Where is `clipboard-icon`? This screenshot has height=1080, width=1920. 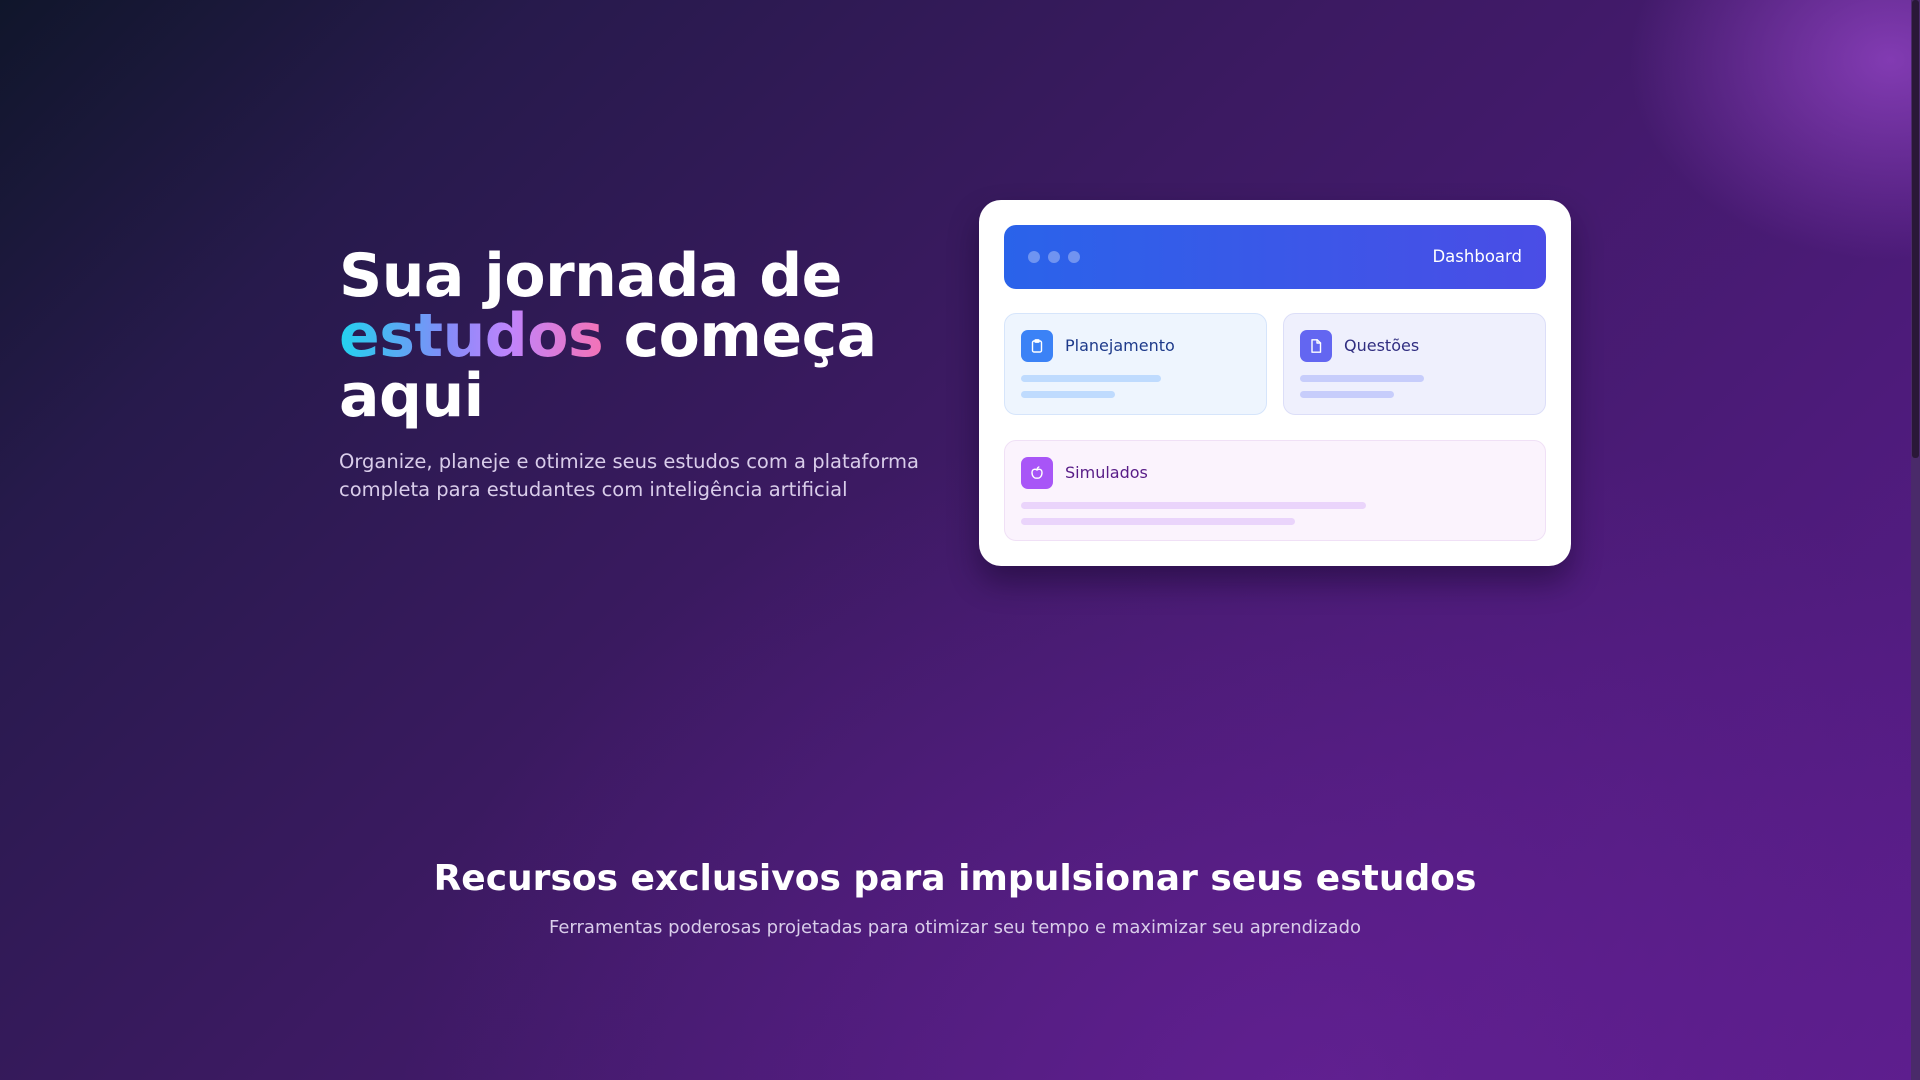
clipboard-icon is located at coordinates (1037, 346).